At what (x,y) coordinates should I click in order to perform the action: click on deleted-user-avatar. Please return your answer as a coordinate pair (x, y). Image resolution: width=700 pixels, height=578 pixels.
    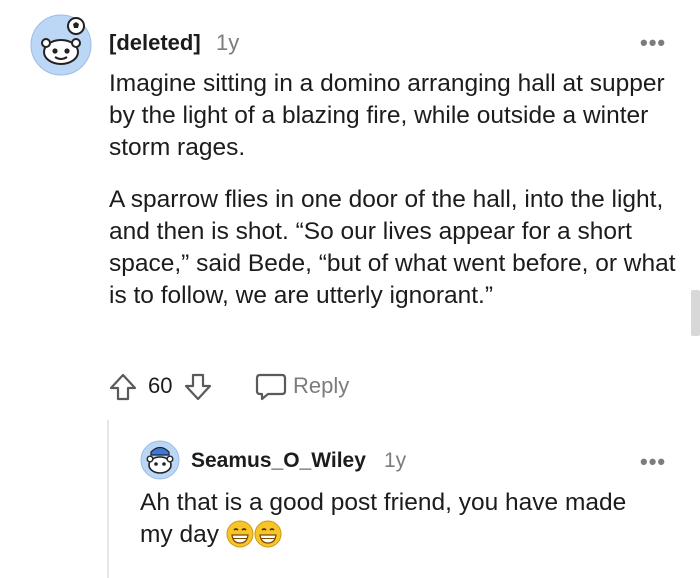
    Looking at the image, I should click on (61, 45).